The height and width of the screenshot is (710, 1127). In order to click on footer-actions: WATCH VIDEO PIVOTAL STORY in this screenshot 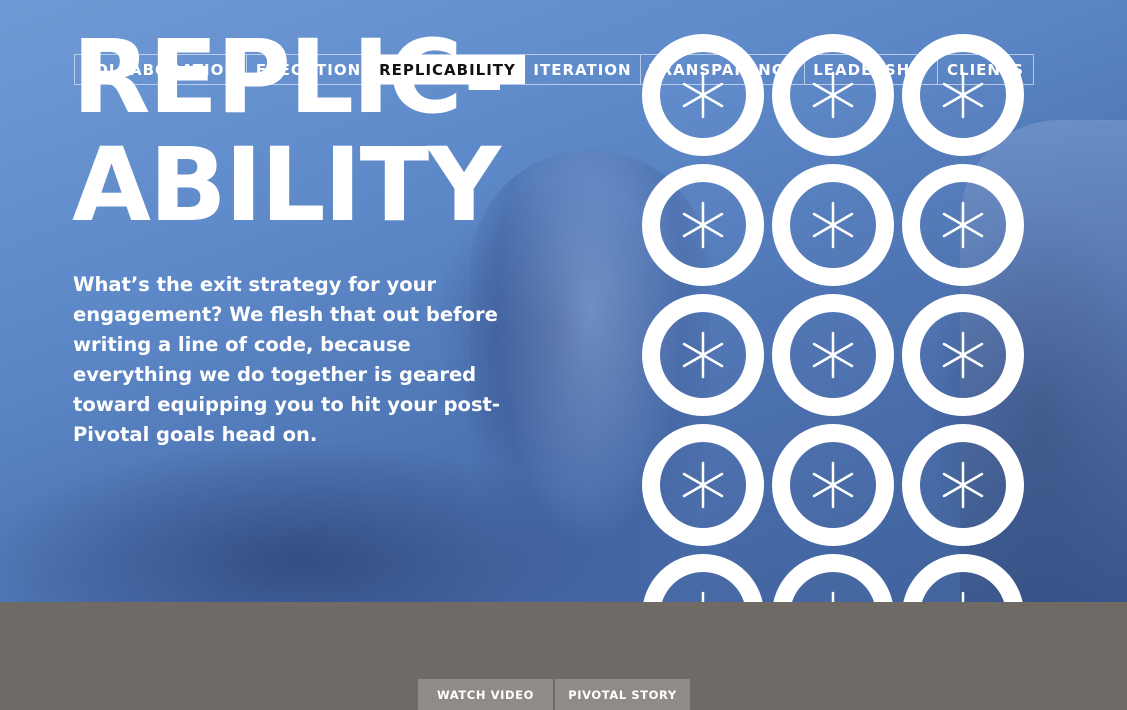, I will do `click(554, 694)`.